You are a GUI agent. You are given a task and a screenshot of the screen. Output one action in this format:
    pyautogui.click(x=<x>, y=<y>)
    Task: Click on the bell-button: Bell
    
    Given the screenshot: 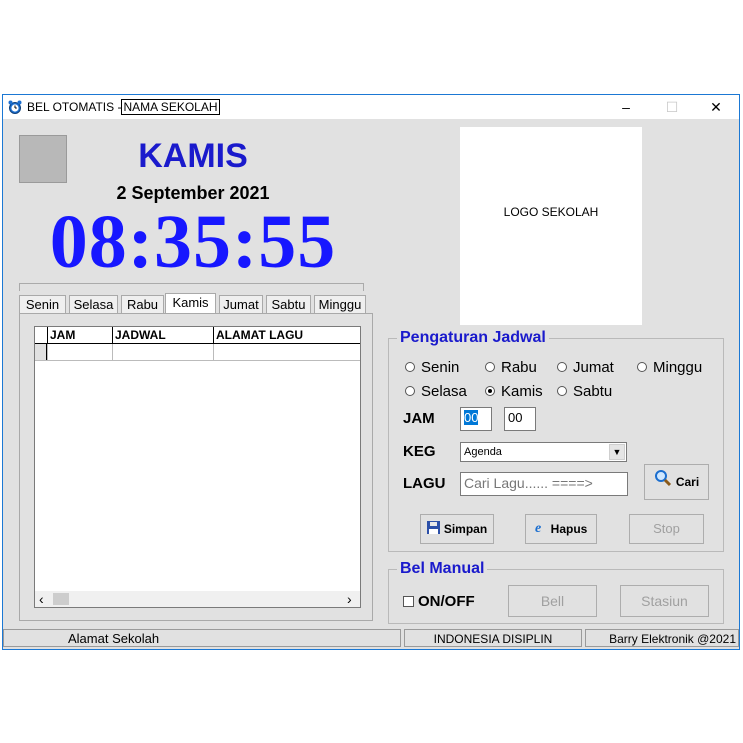 What is the action you would take?
    pyautogui.click(x=552, y=601)
    